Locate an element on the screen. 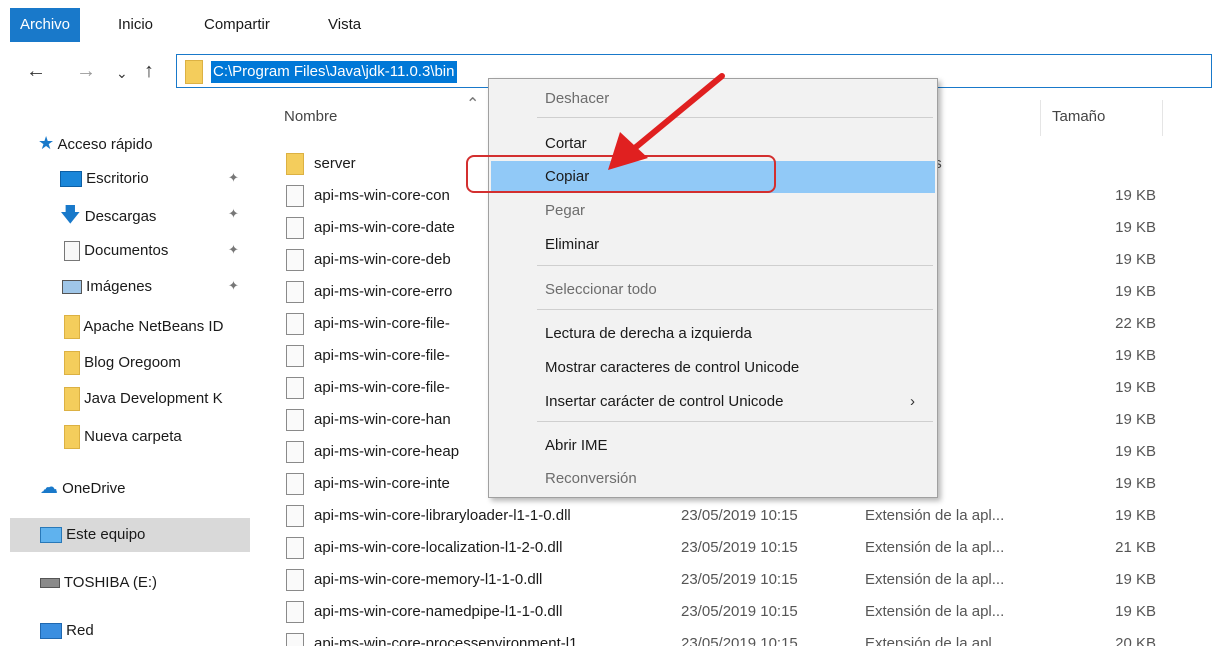 Image resolution: width=1212 pixels, height=646 pixels. column-header-name: Nombre is located at coordinates (310, 116).